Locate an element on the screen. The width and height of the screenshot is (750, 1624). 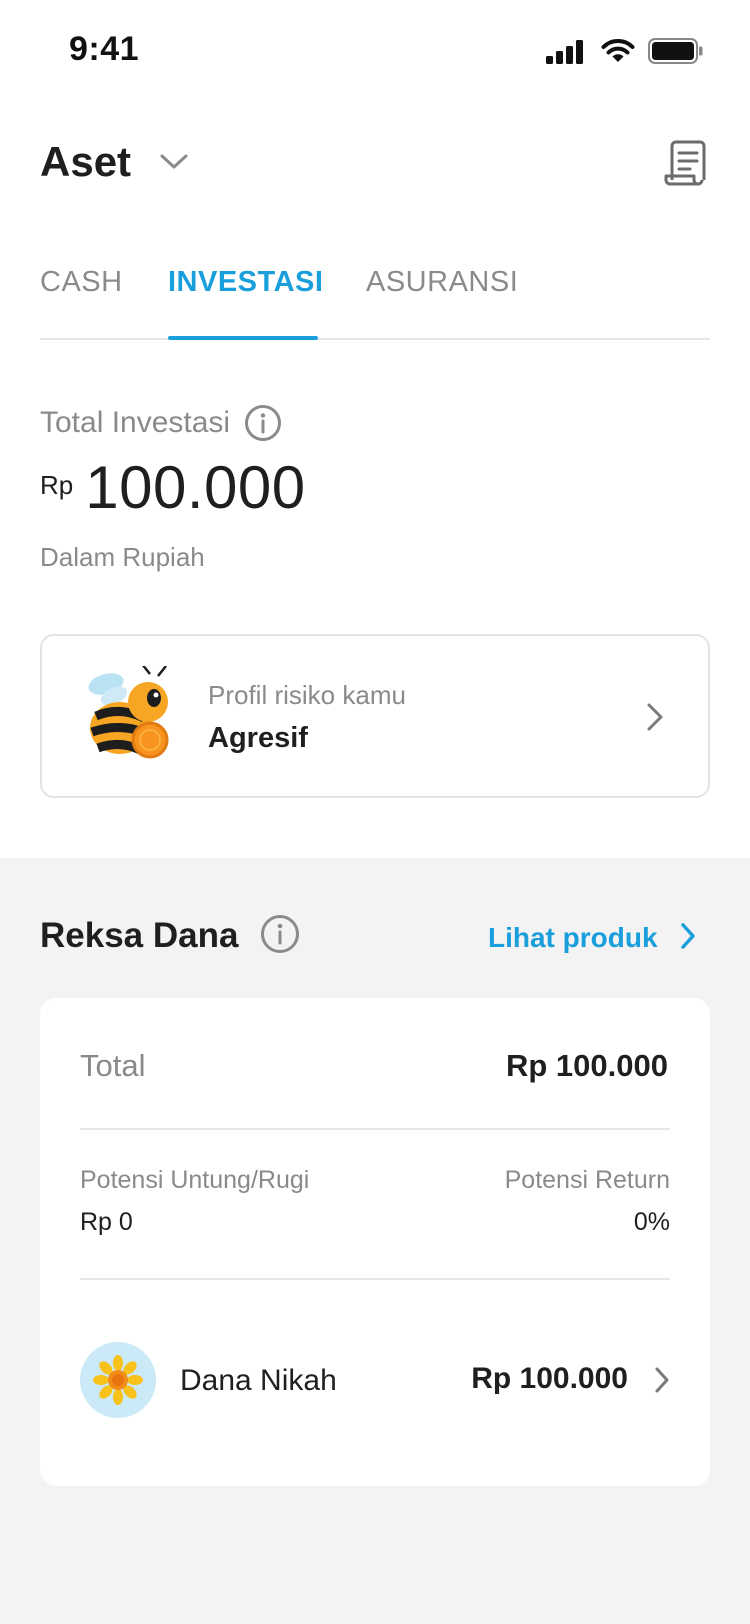
total-amount-value: 100.000 is located at coordinates (195, 487).